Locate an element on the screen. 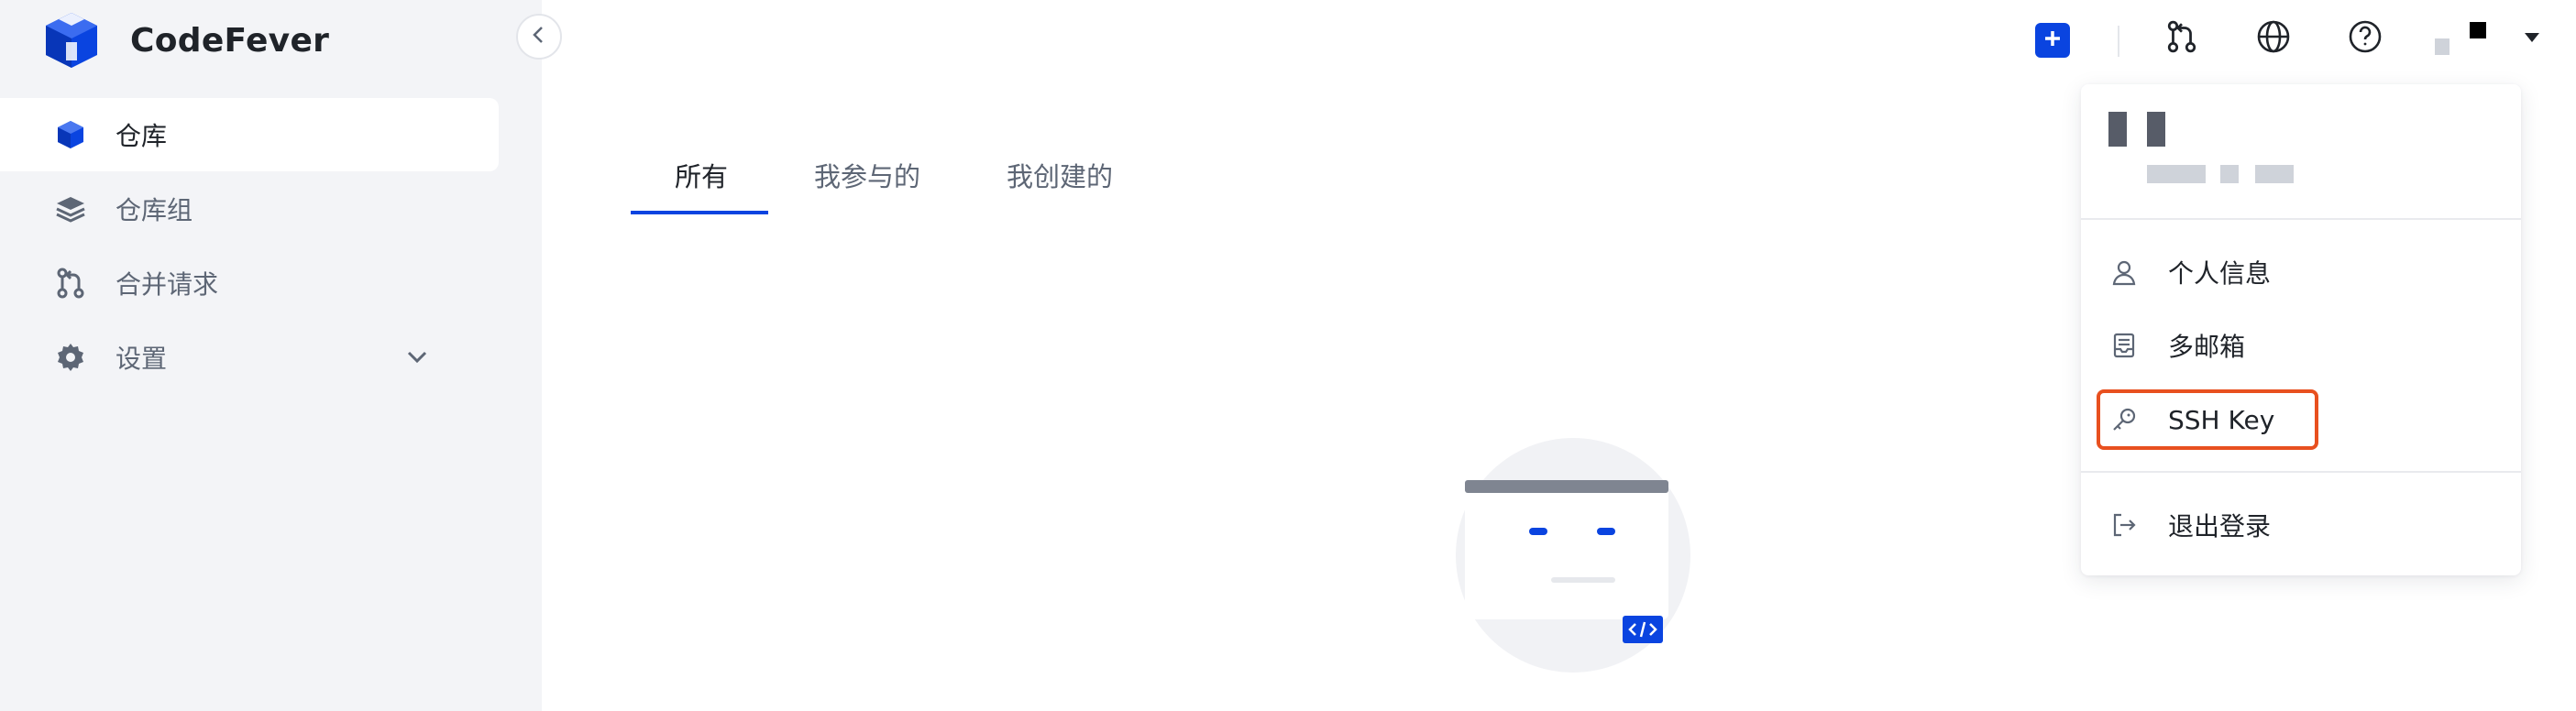 This screenshot has width=2576, height=711. menu-item-ssh-key: SSH Key is located at coordinates (2301, 420).